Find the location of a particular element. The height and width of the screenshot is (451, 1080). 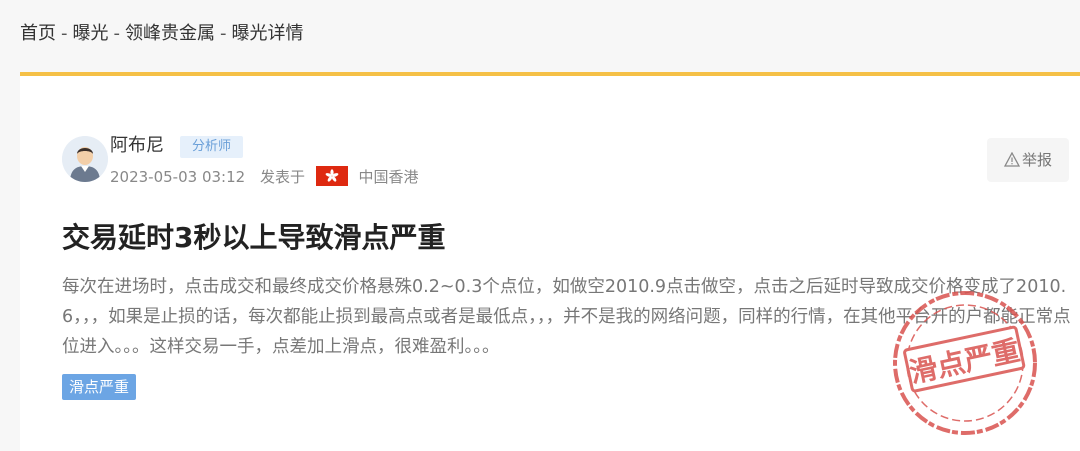

author-name: 阿布尼 is located at coordinates (137, 146).